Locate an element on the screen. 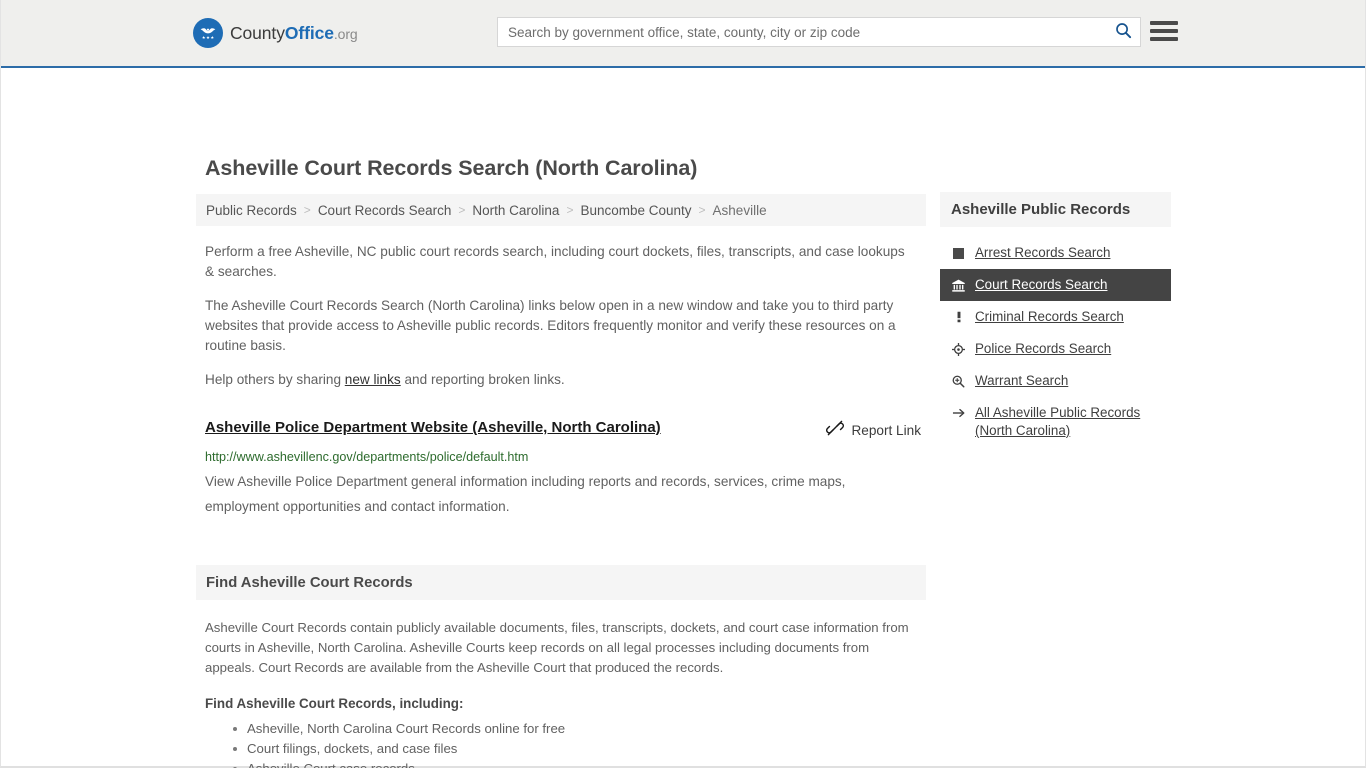 The image size is (1366, 768). find-records-section-header: Find Asheville Court Records is located at coordinates (561, 582).